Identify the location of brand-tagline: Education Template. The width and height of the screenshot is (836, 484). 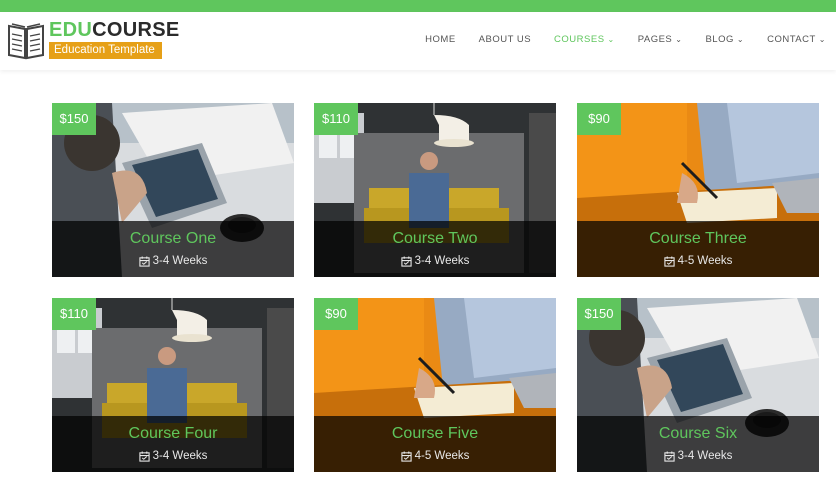
(105, 50).